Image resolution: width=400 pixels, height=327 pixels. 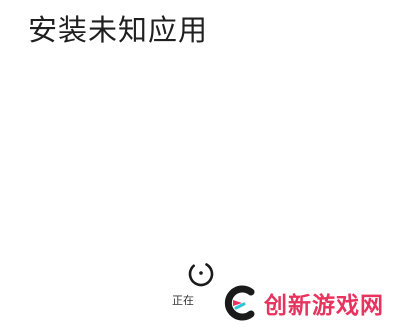 I want to click on watermark-text: 创新游戏网, so click(x=324, y=306).